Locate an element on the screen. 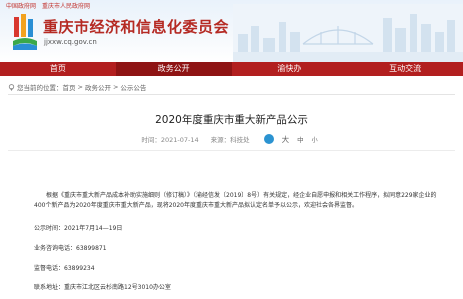 This screenshot has height=299, width=463. publish-date: 时间：2021-07-14 is located at coordinates (170, 140).